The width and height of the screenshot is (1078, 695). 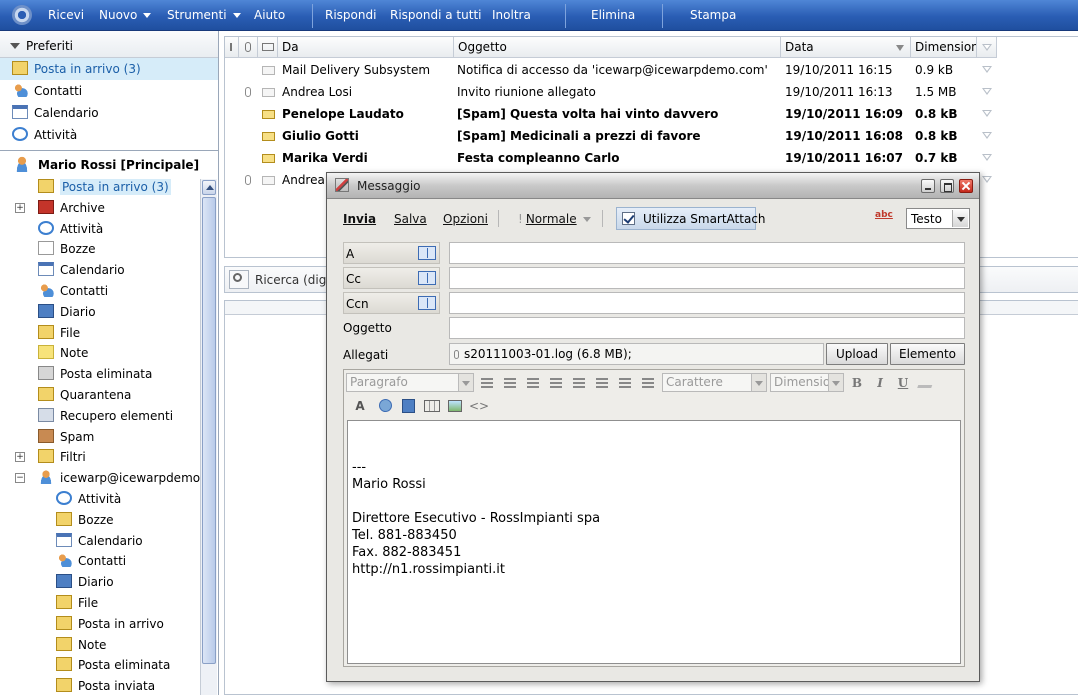 What do you see at coordinates (366, 47) in the screenshot?
I see `col-from: Da` at bounding box center [366, 47].